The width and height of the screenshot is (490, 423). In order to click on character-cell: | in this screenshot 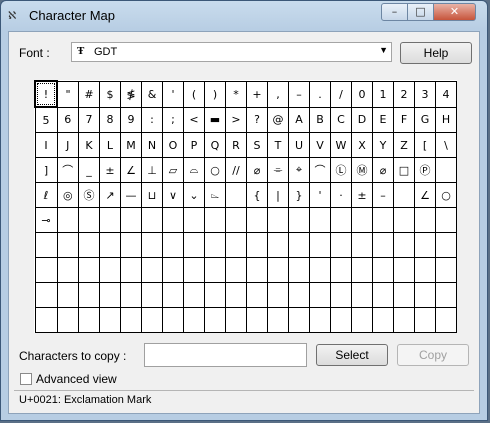, I will do `click(278, 195)`.